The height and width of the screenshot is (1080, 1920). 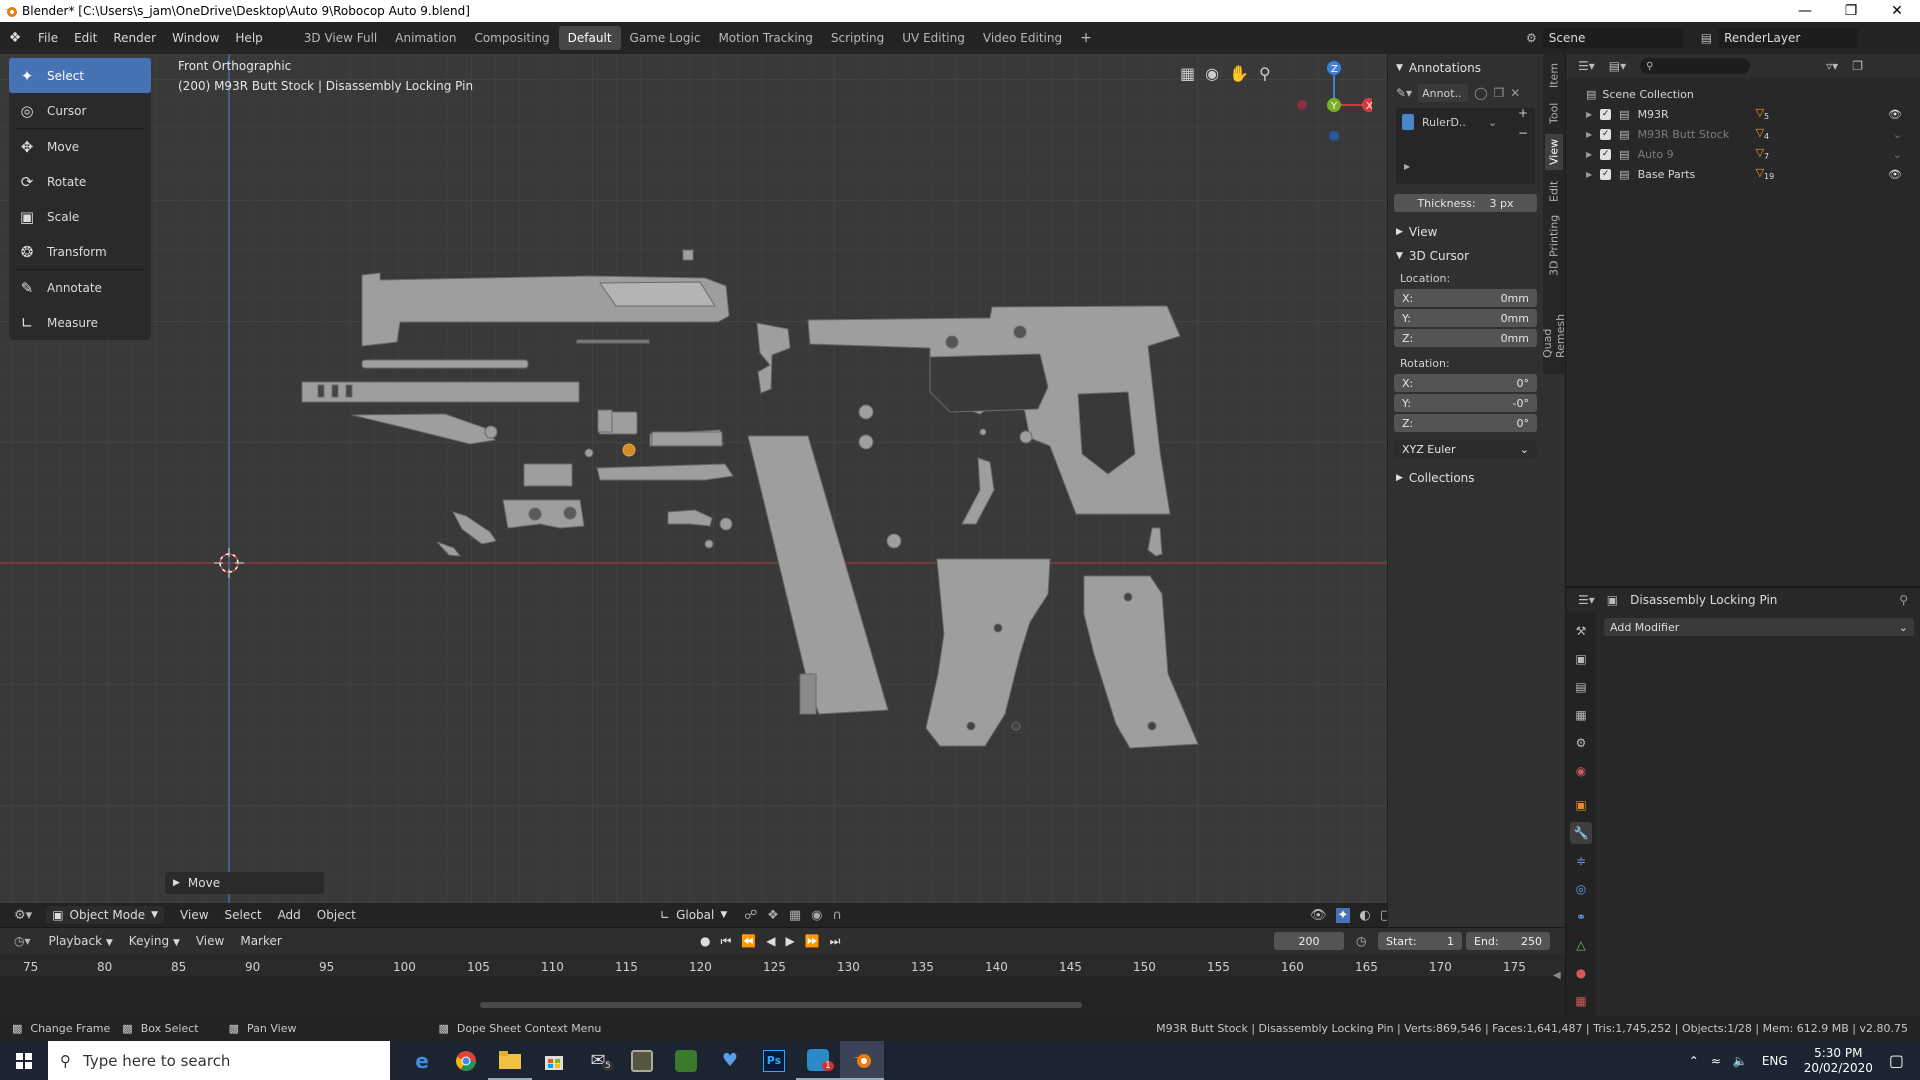 What do you see at coordinates (80, 216) in the screenshot?
I see `tool-scale: ▣ Scale` at bounding box center [80, 216].